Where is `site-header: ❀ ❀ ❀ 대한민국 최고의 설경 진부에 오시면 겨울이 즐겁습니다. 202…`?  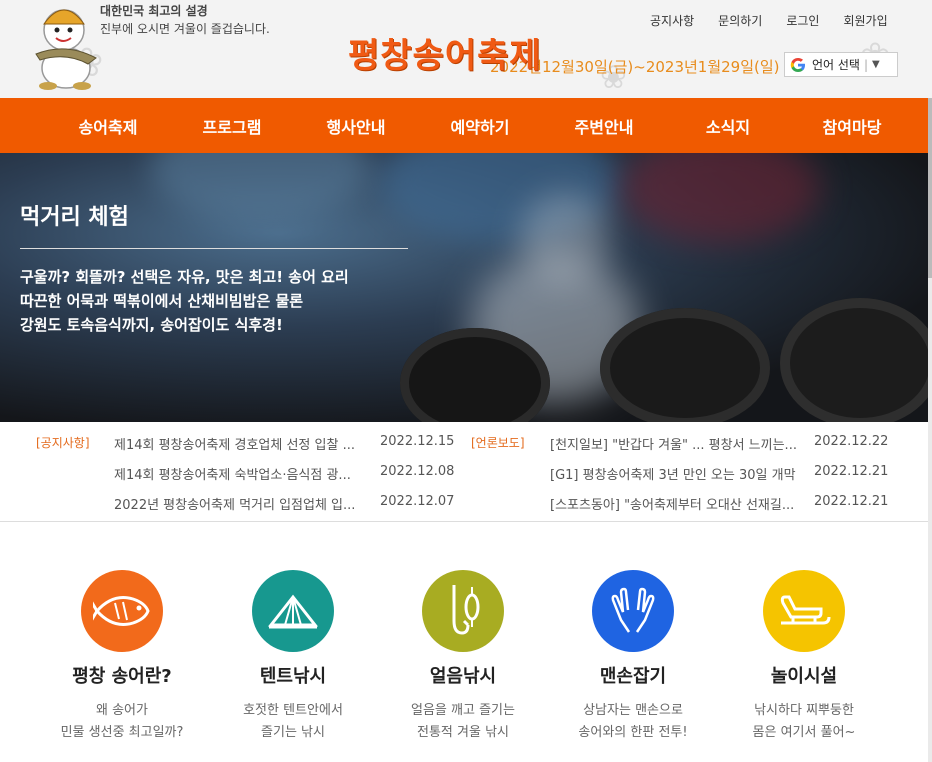 site-header: ❀ ❀ ❀ 대한민국 최고의 설경 진부에 오시면 겨울이 즐겁습니다. 202… is located at coordinates (466, 49).